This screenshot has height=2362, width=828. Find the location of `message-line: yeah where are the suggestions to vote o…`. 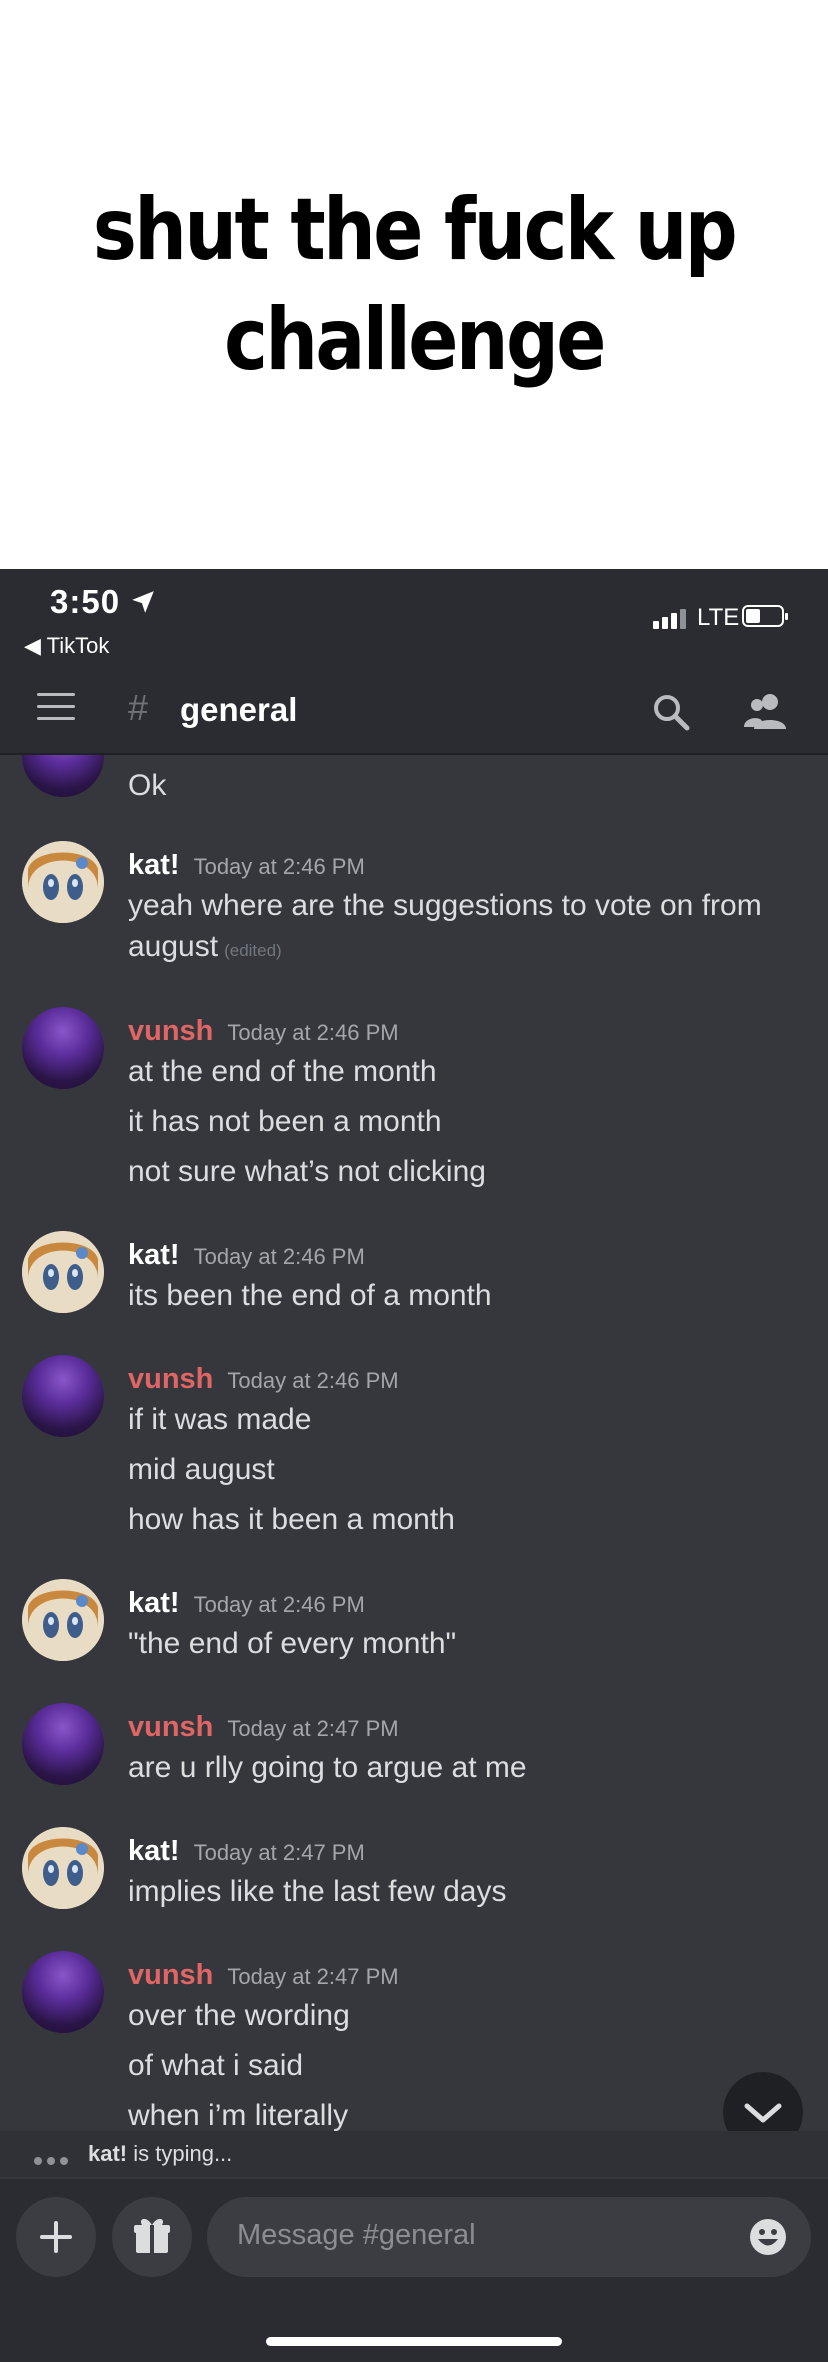

message-line: yeah where are the suggestions to vote o… is located at coordinates (445, 905).